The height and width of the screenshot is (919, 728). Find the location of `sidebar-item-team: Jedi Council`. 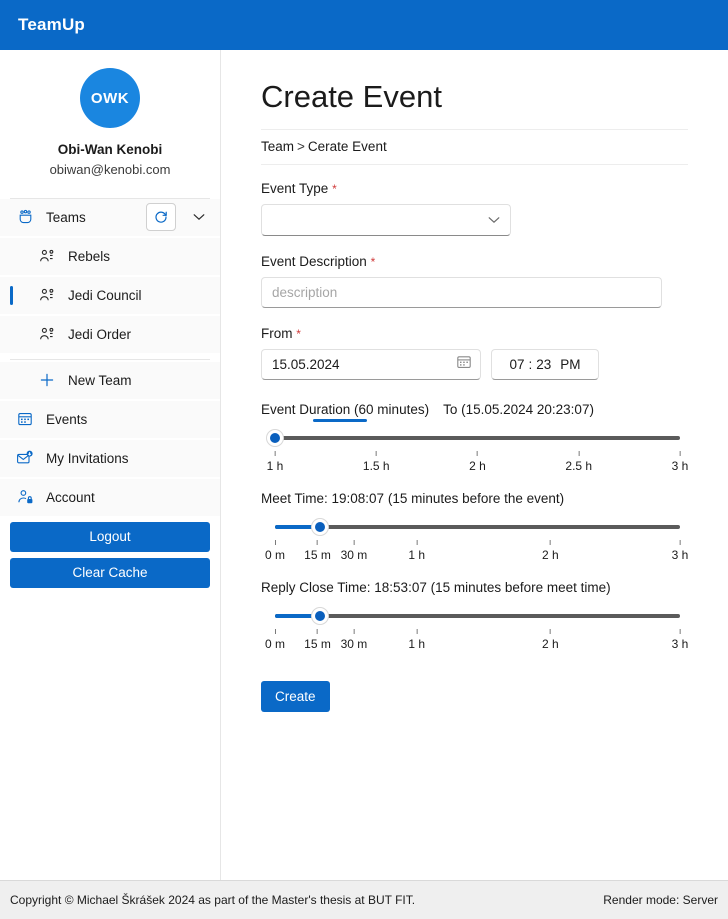

sidebar-item-team: Jedi Council is located at coordinates (110, 295).